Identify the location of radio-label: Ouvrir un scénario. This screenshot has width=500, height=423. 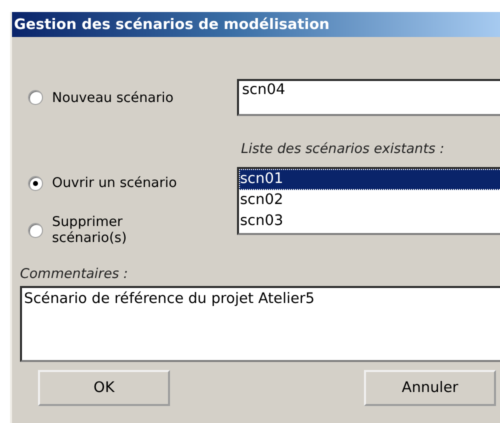
(114, 183).